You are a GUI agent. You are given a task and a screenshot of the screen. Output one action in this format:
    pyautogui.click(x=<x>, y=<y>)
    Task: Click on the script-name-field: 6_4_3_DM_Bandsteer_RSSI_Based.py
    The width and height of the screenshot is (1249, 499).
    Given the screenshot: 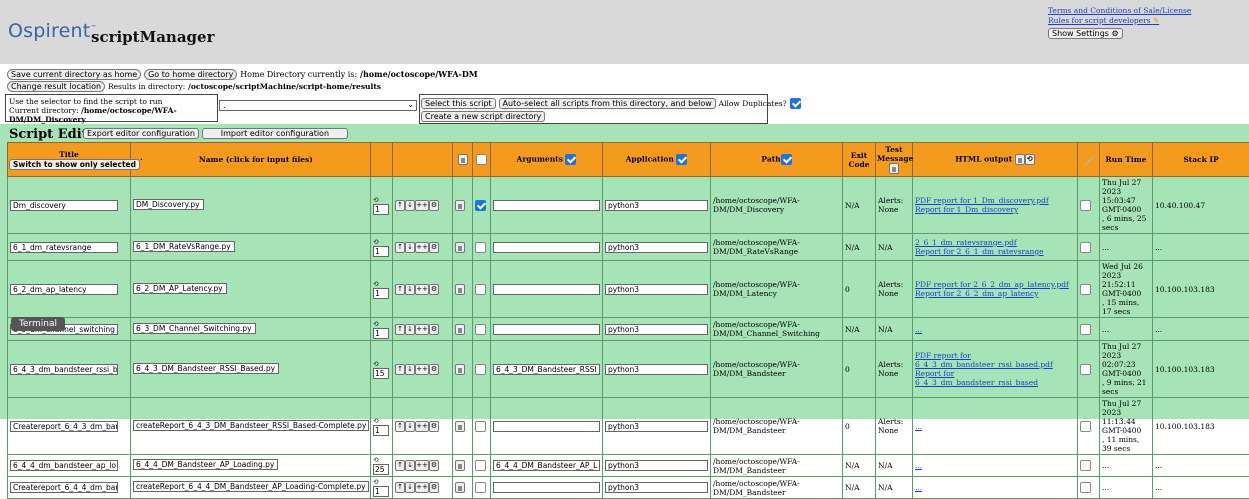 What is the action you would take?
    pyautogui.click(x=206, y=368)
    